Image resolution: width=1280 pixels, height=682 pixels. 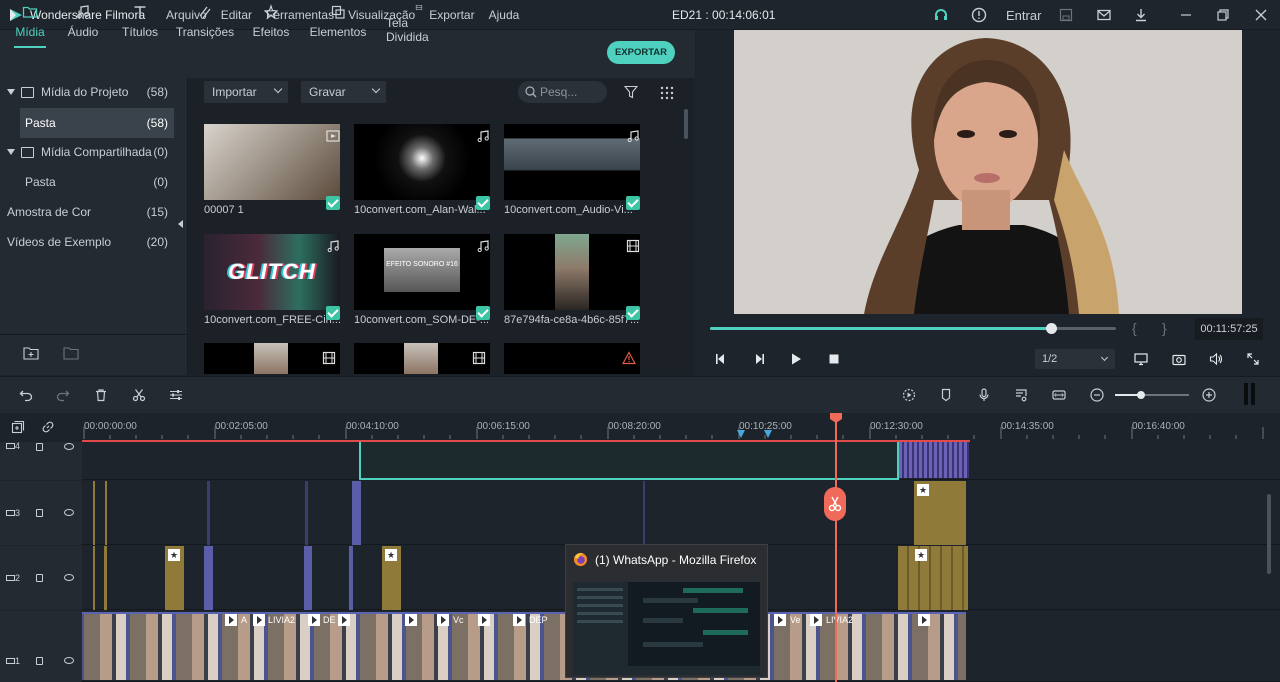 What do you see at coordinates (338, 24) in the screenshot?
I see `tab-elementos: Elementos` at bounding box center [338, 24].